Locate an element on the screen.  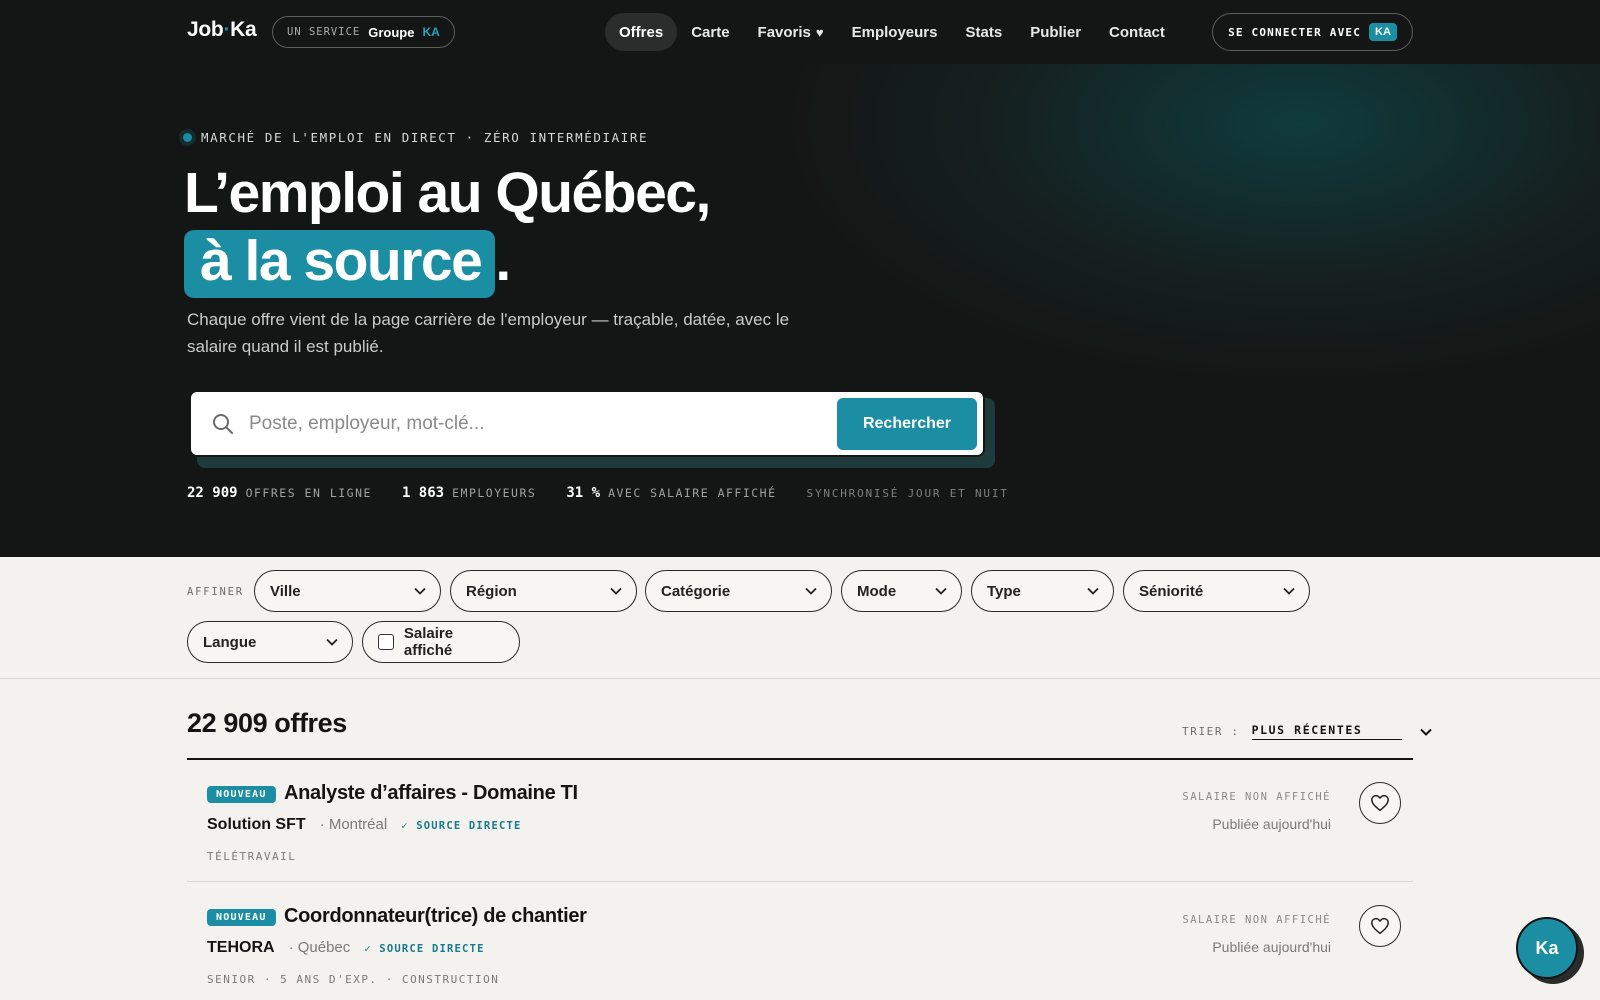
live-dot-icon is located at coordinates (187, 137).